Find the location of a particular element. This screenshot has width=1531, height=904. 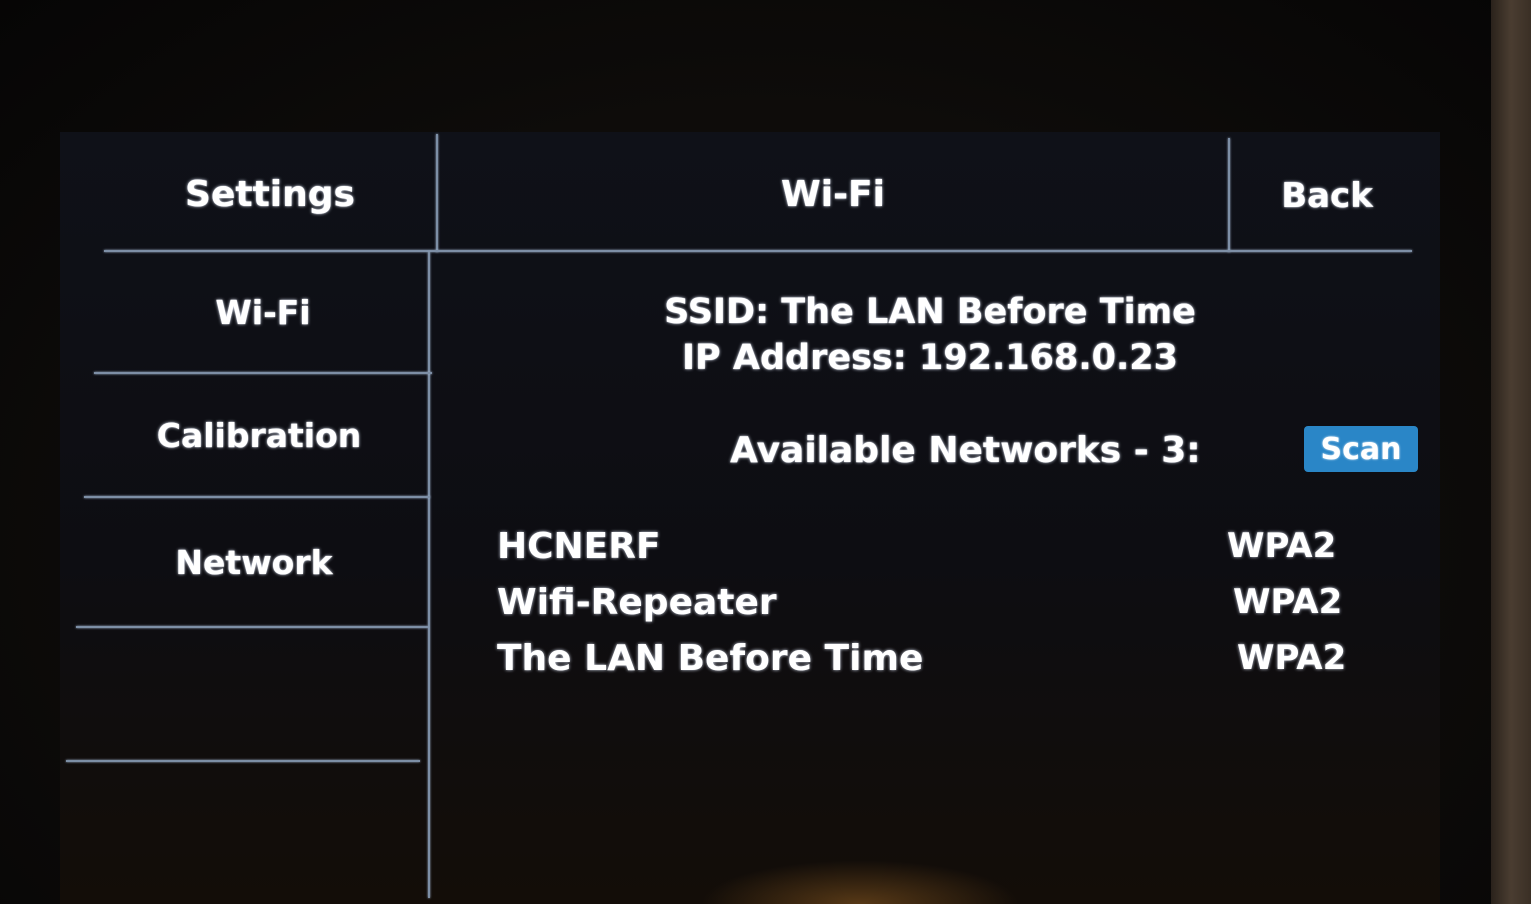

sidebar-item-wifi: Wi-Fi is located at coordinates (263, 312).